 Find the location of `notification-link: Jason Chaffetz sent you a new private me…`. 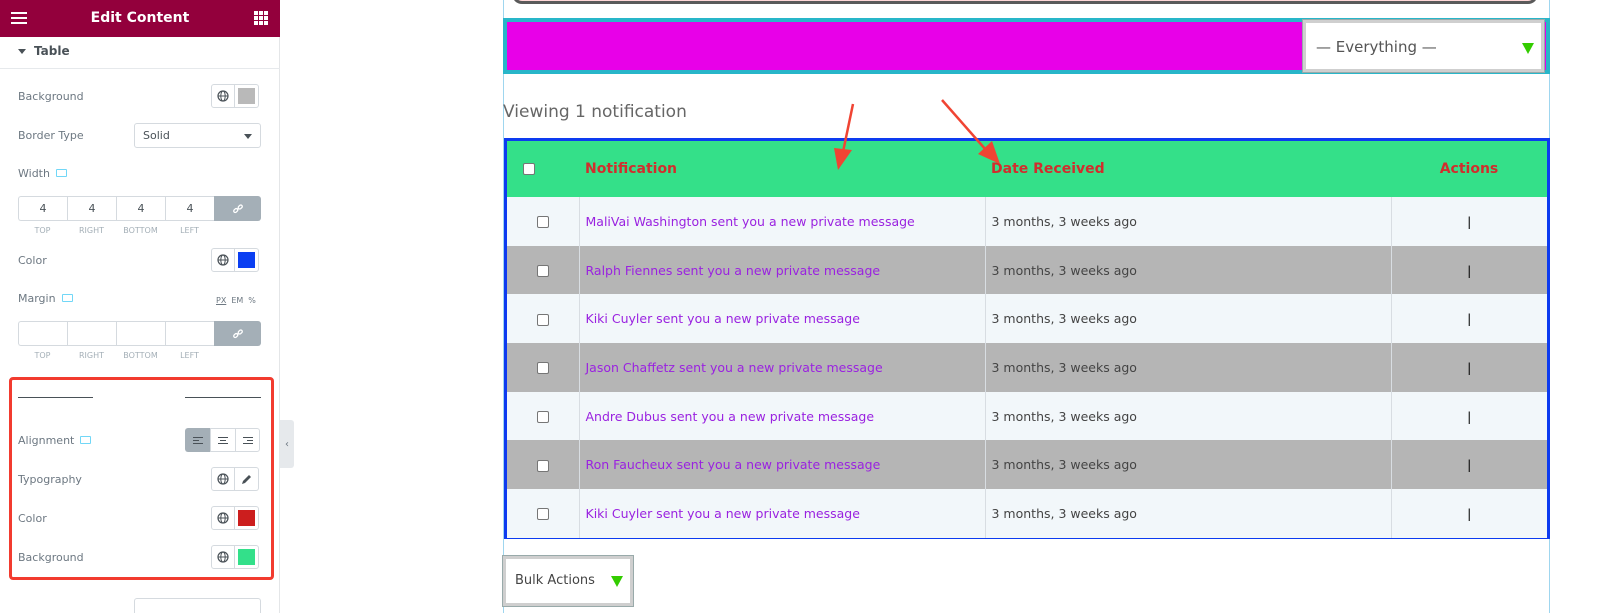

notification-link: Jason Chaffetz sent you a new private me… is located at coordinates (782, 367).